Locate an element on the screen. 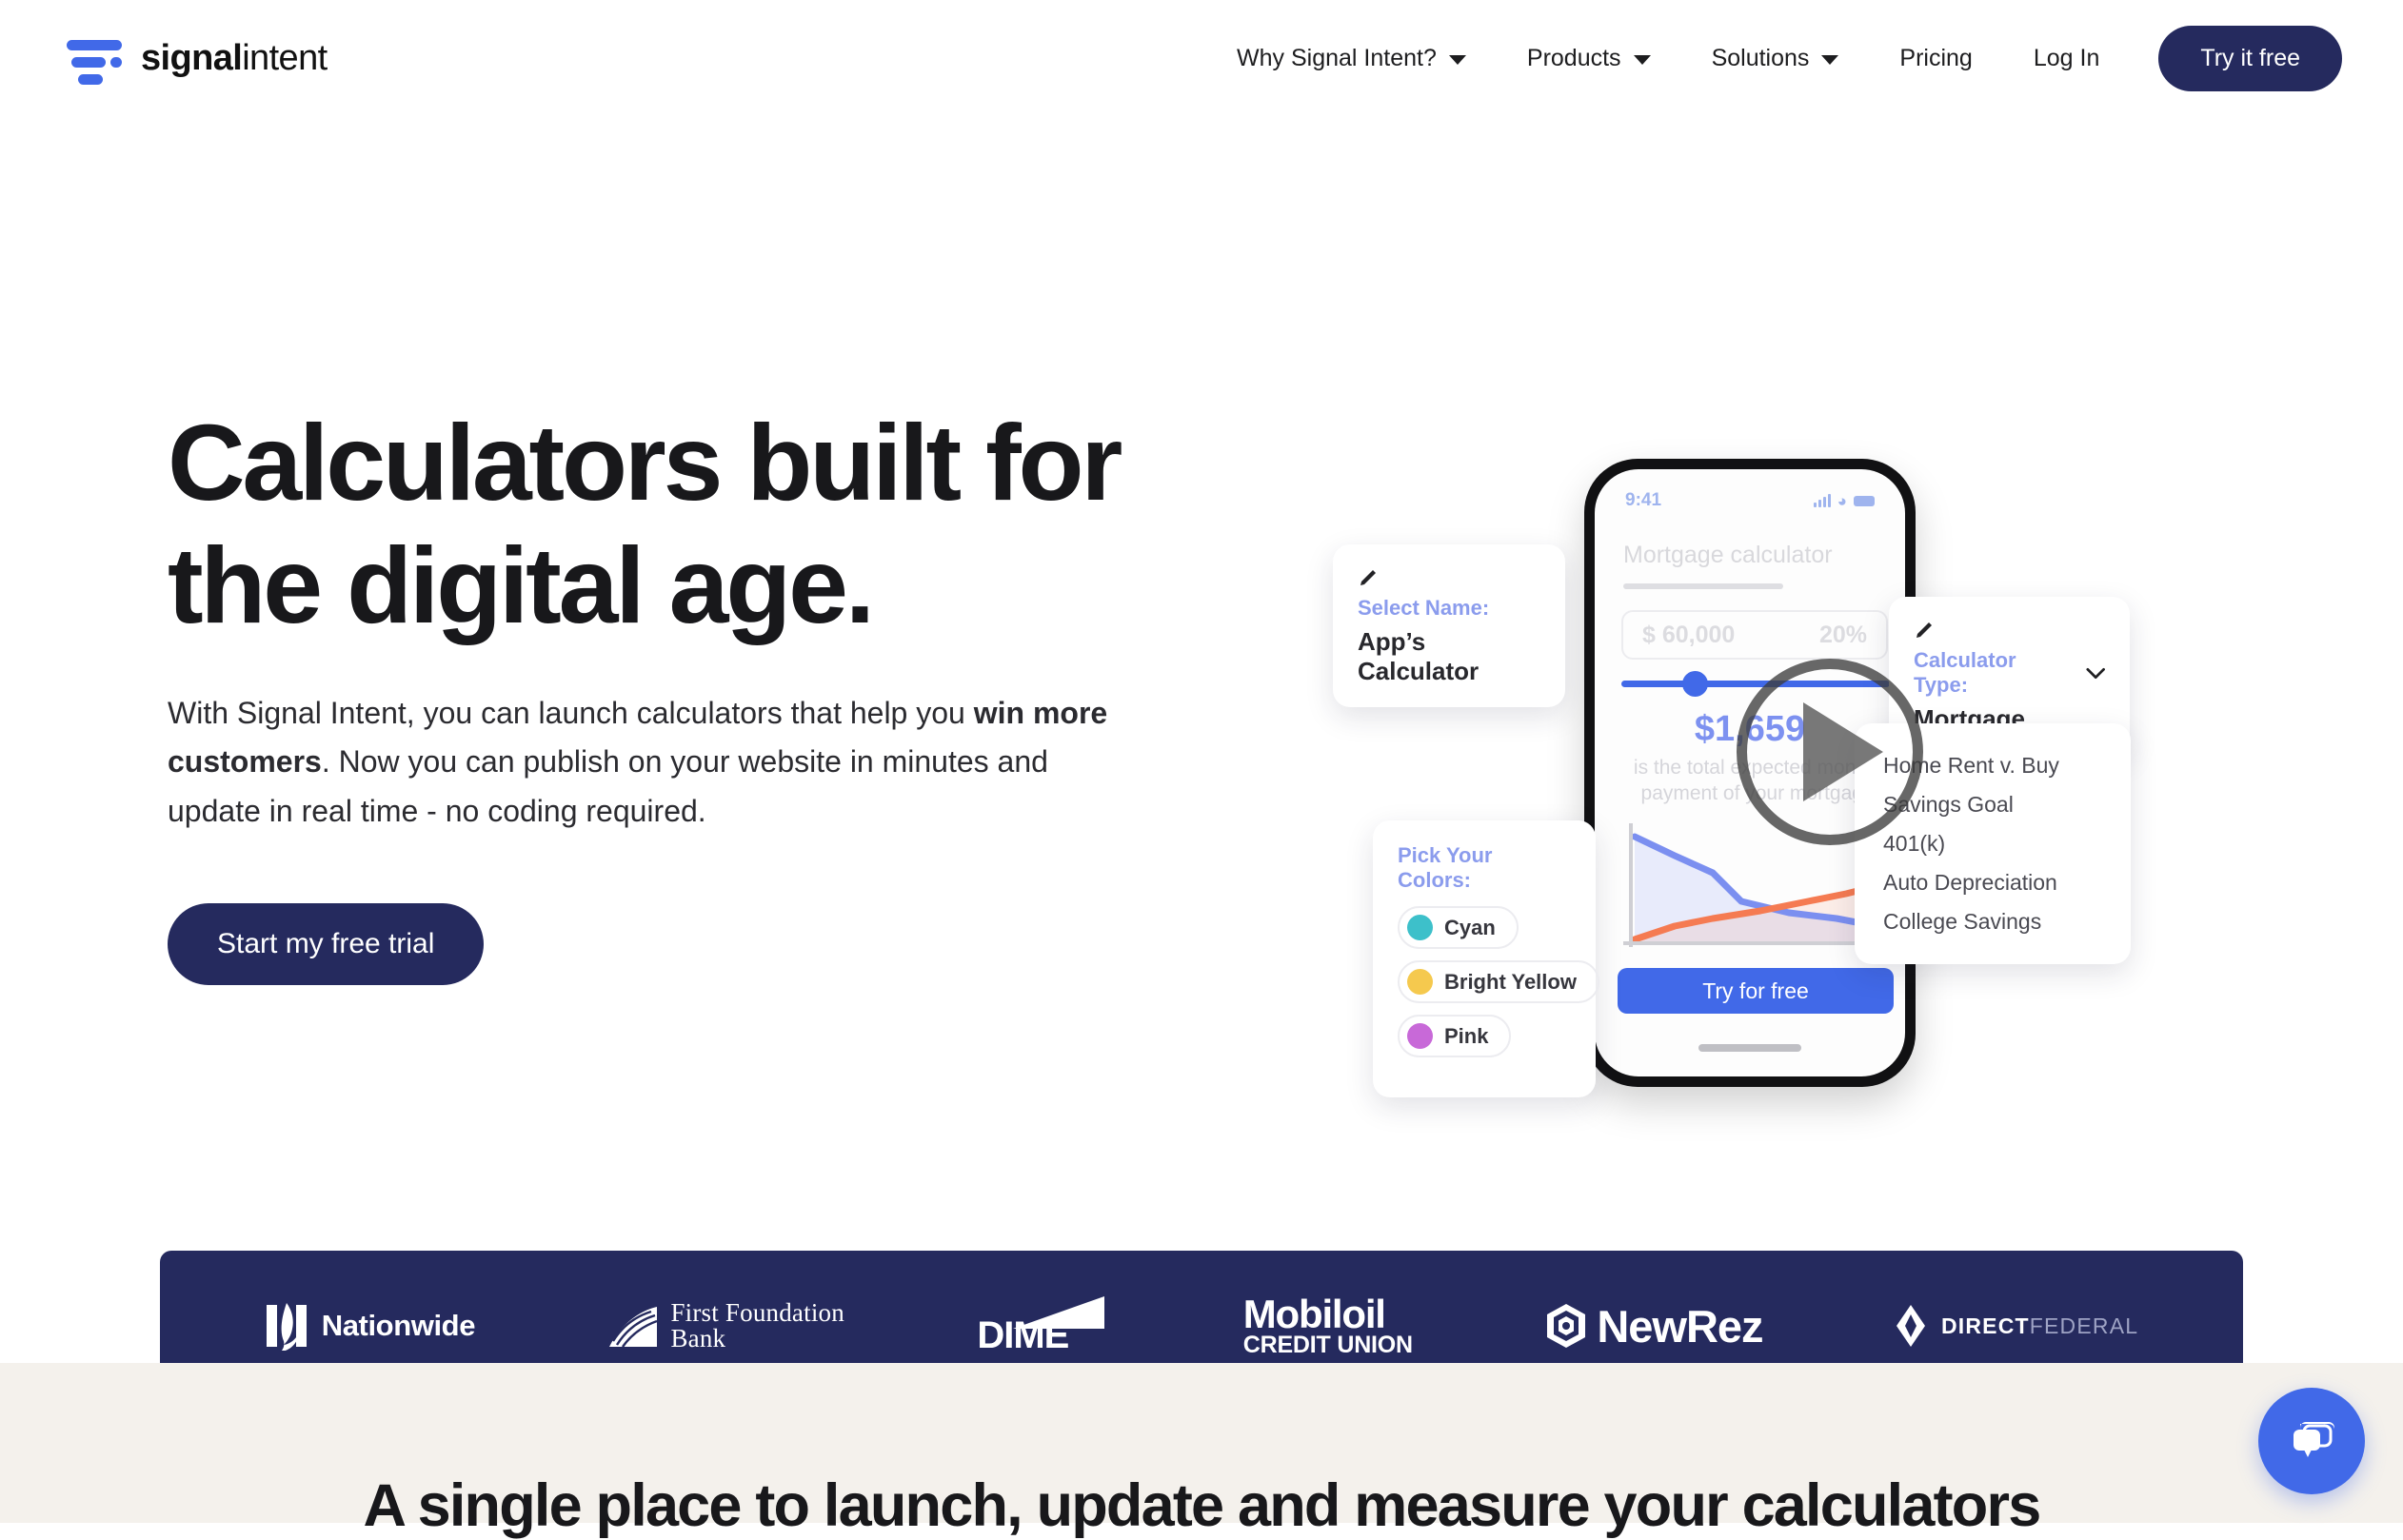  list-item: Savings Goal is located at coordinates (1993, 804).